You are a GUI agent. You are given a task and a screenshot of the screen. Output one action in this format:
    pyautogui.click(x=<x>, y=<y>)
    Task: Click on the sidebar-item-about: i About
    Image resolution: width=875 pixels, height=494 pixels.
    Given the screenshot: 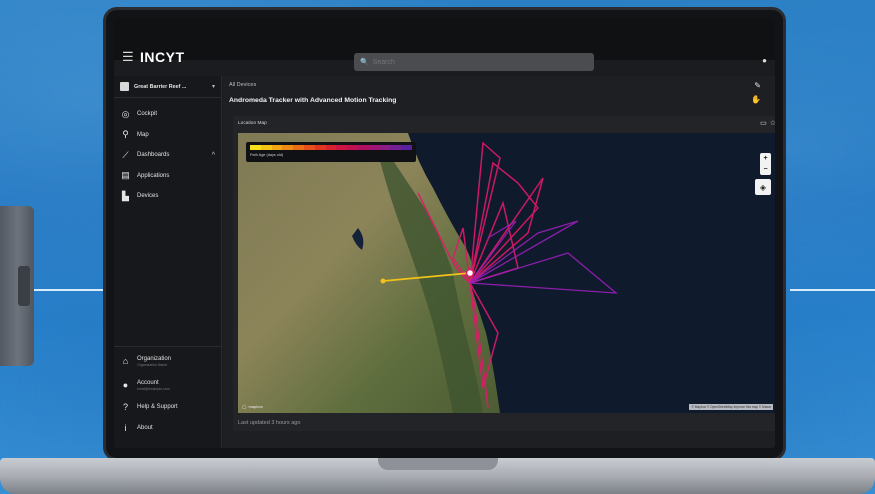 What is the action you would take?
    pyautogui.click(x=167, y=428)
    